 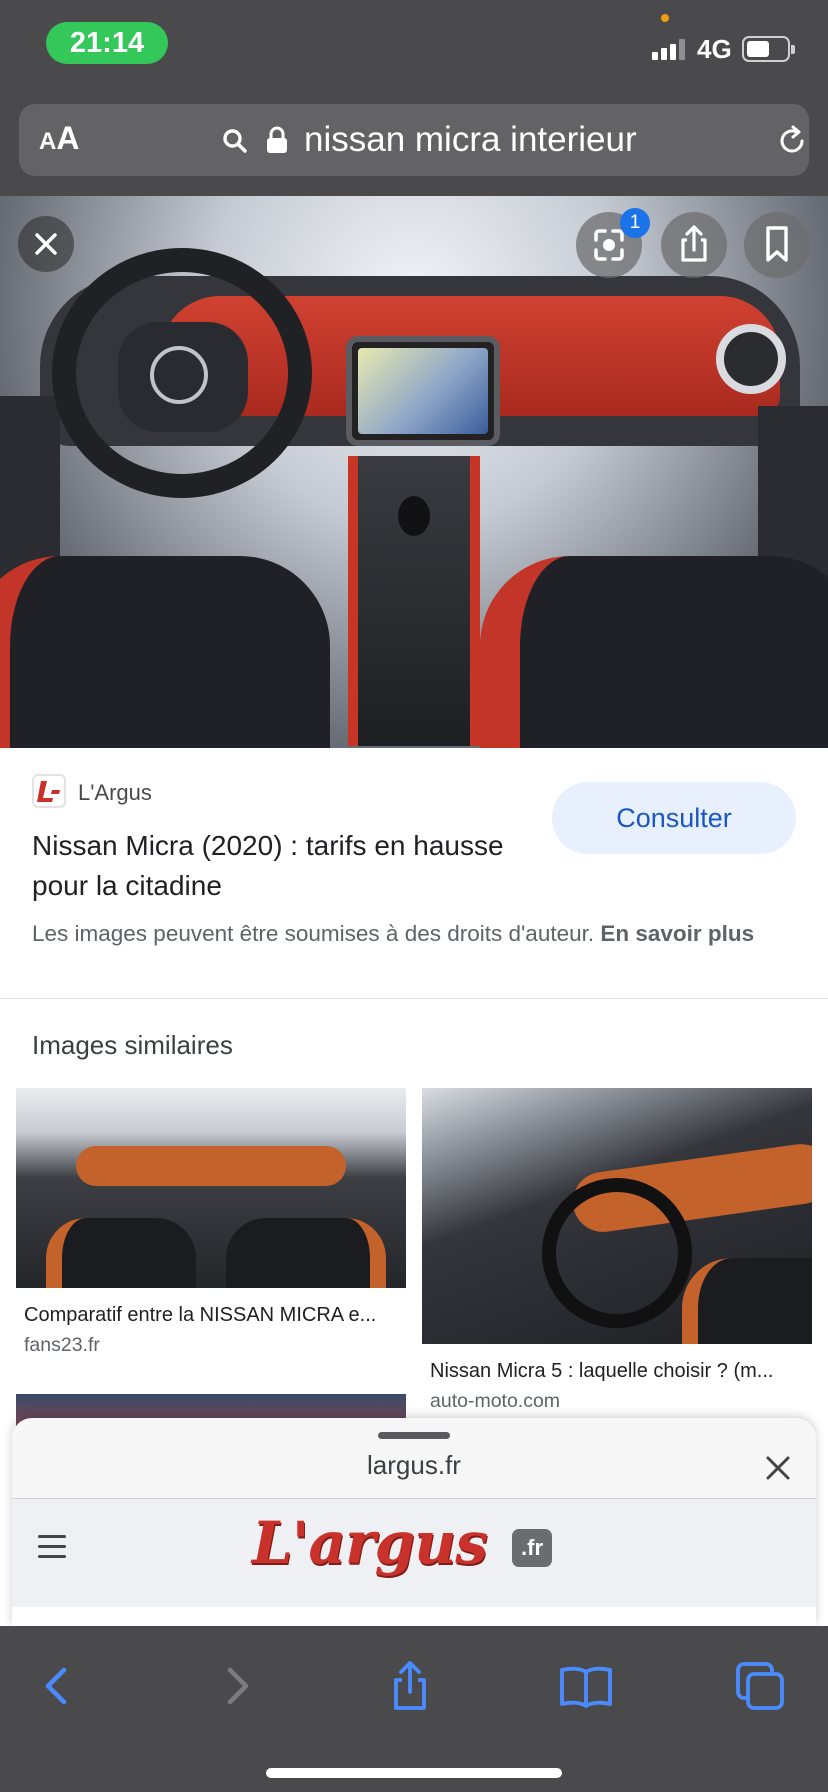 I want to click on bookmarks-icon, so click(x=586, y=1686).